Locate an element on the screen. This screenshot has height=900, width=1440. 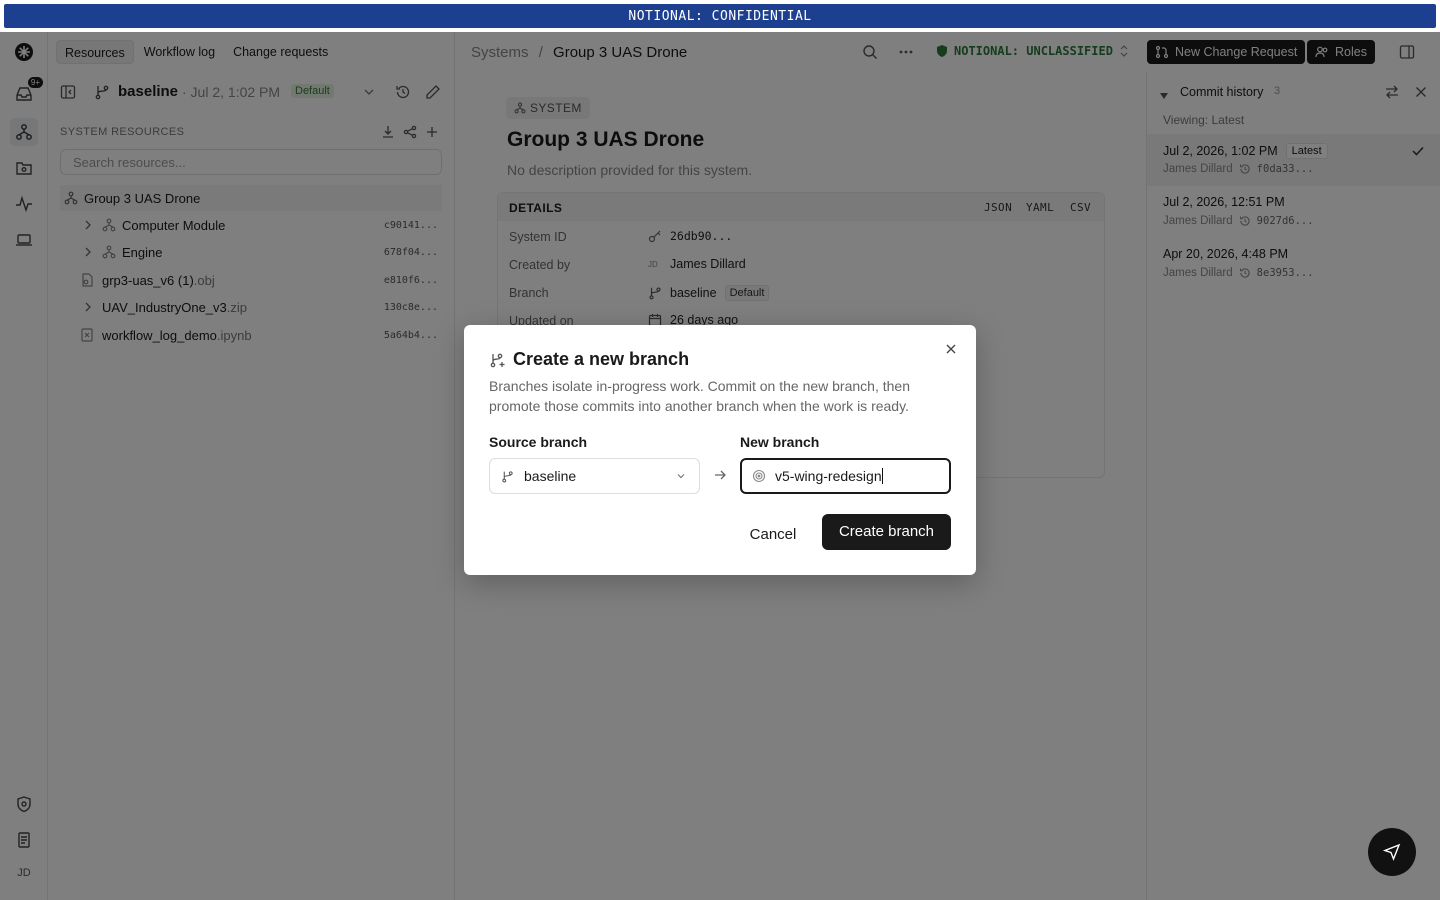
source-branch-value: baseline is located at coordinates (550, 476).